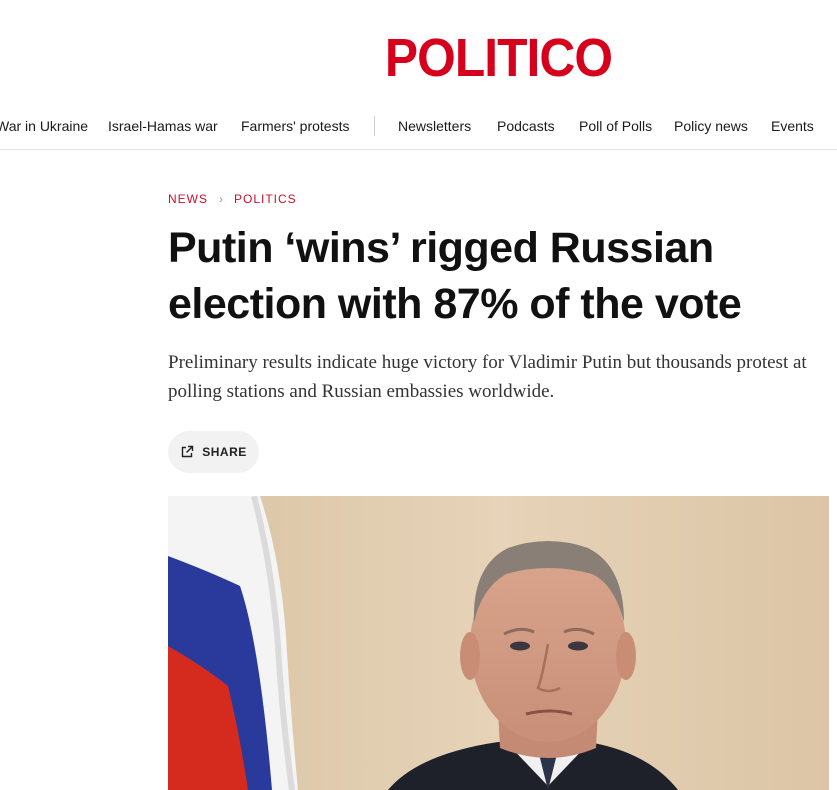 The width and height of the screenshot is (837, 790). Describe the element at coordinates (526, 126) in the screenshot. I see `nav-item-podcasts: Podcasts` at that location.